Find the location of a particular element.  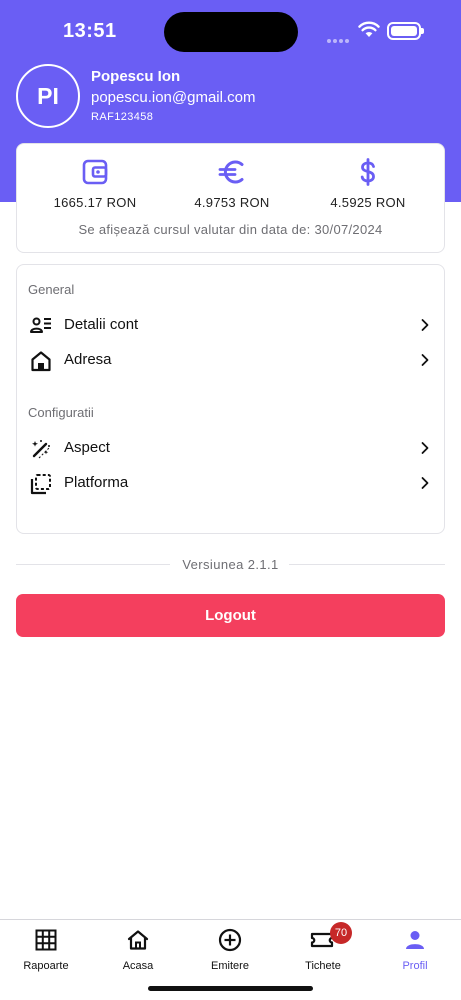

tab-label: Profil is located at coordinates (415, 966).